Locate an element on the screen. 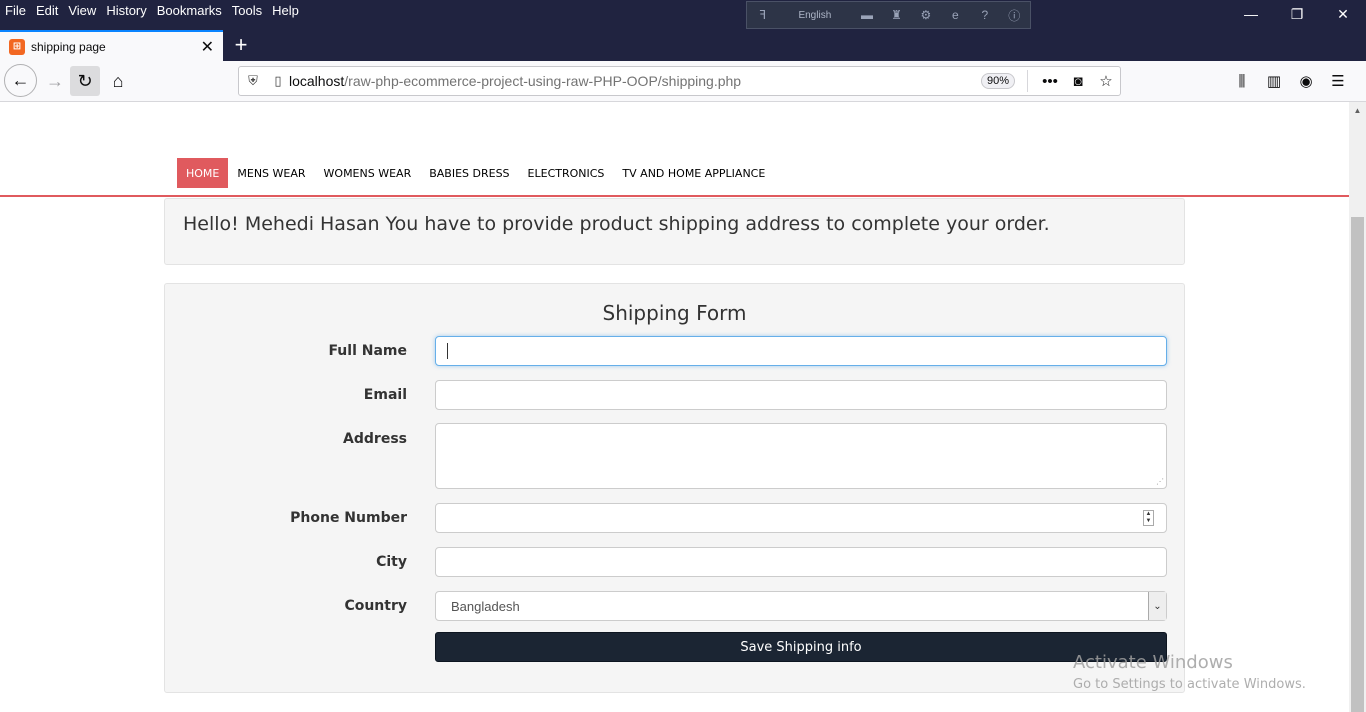 The width and height of the screenshot is (1366, 712). nav-mens-wear: MENS WEAR is located at coordinates (271, 173).